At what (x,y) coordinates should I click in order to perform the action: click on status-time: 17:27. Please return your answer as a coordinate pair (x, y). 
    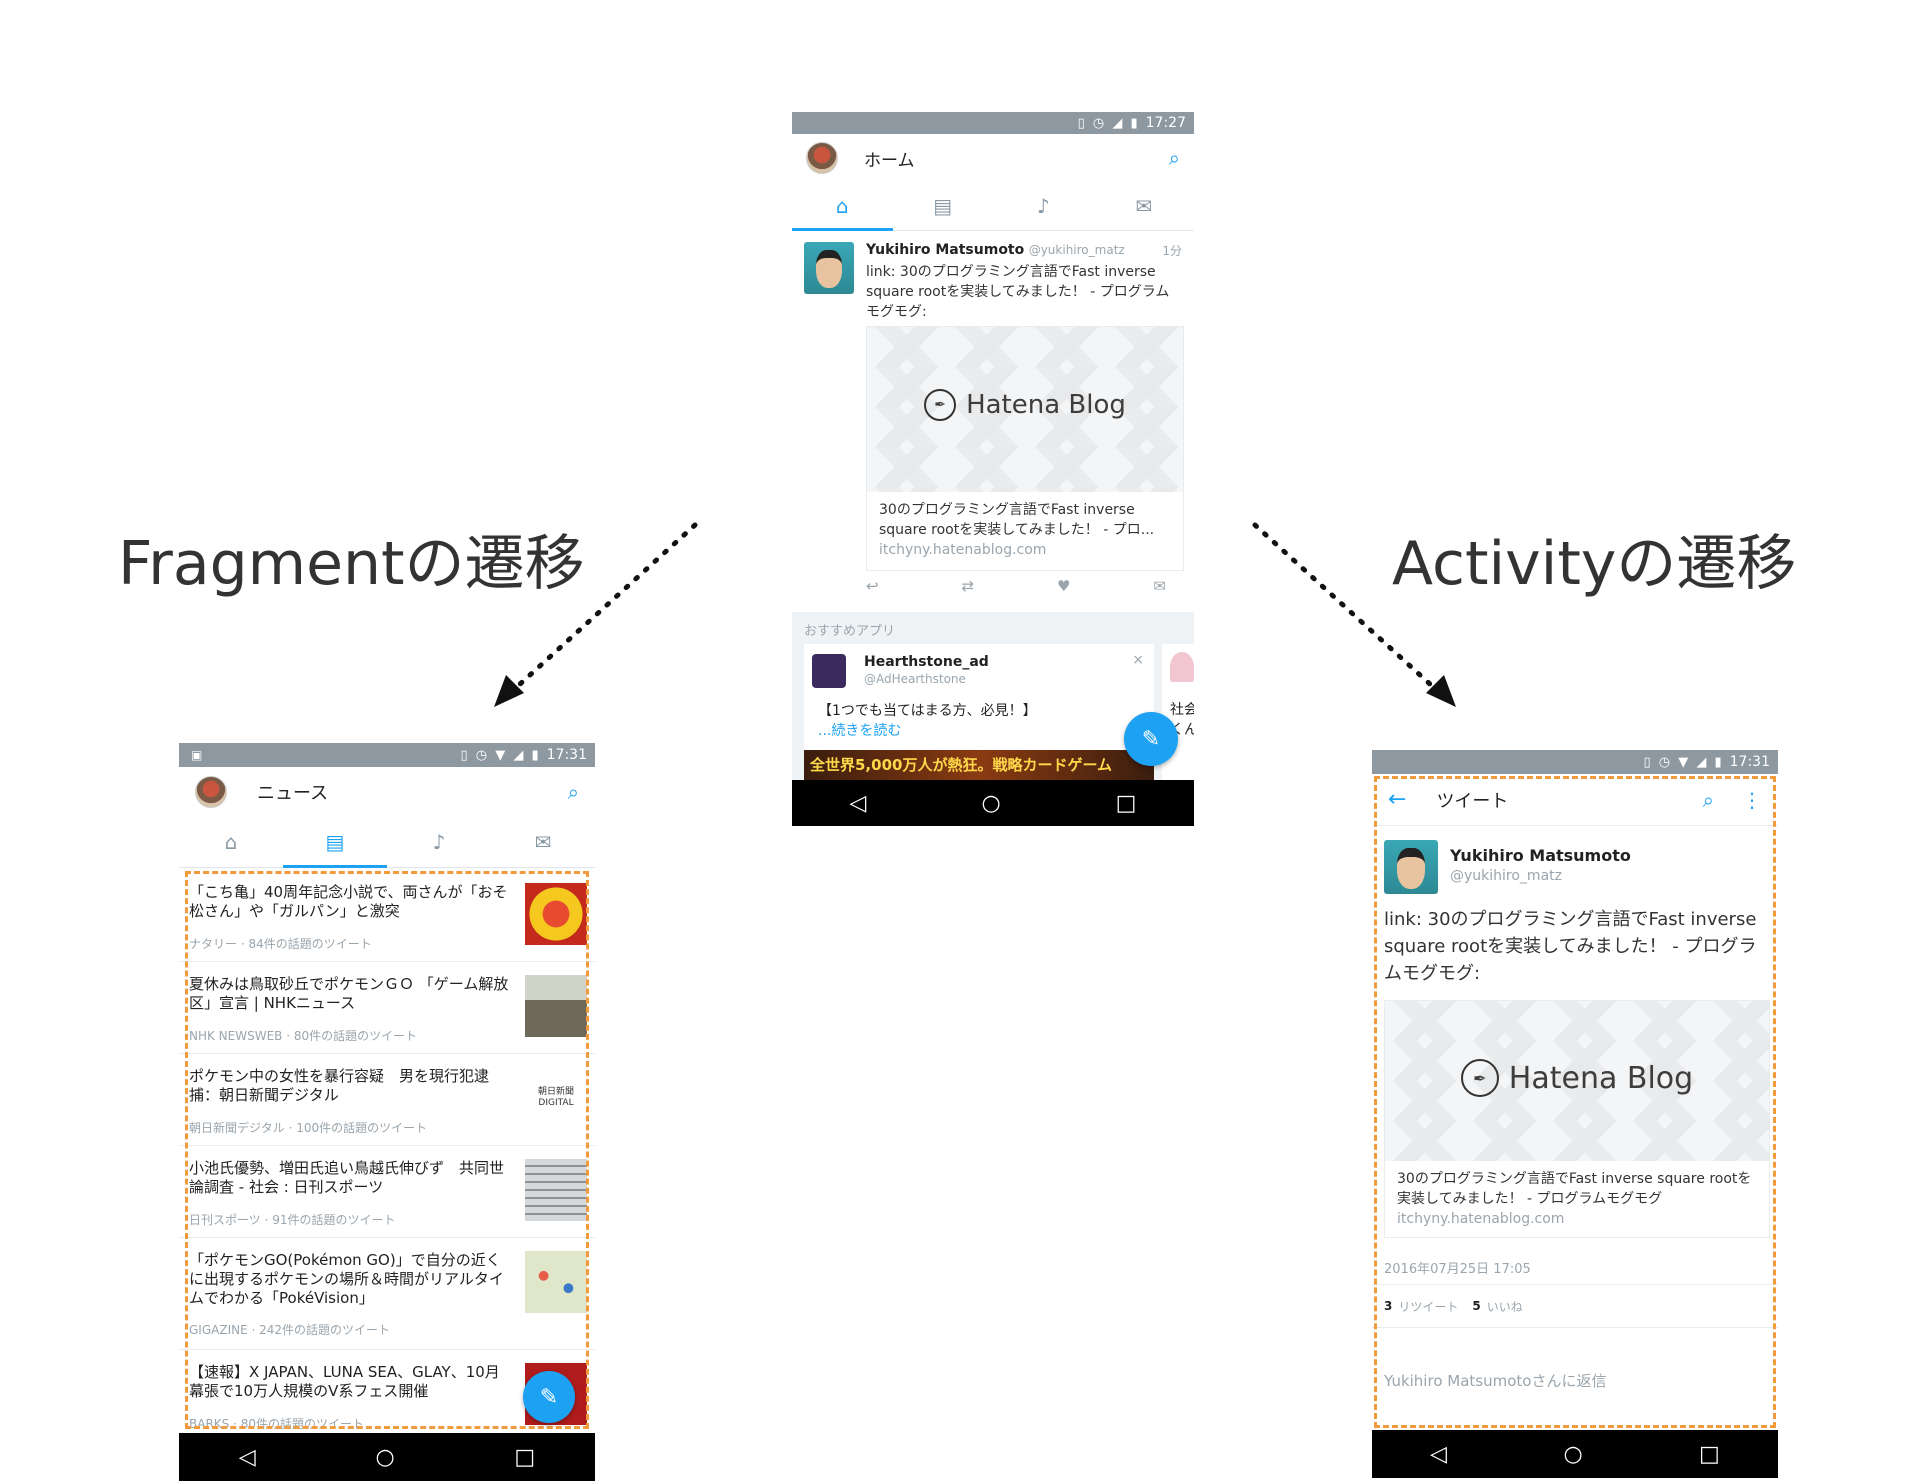
    Looking at the image, I should click on (1165, 123).